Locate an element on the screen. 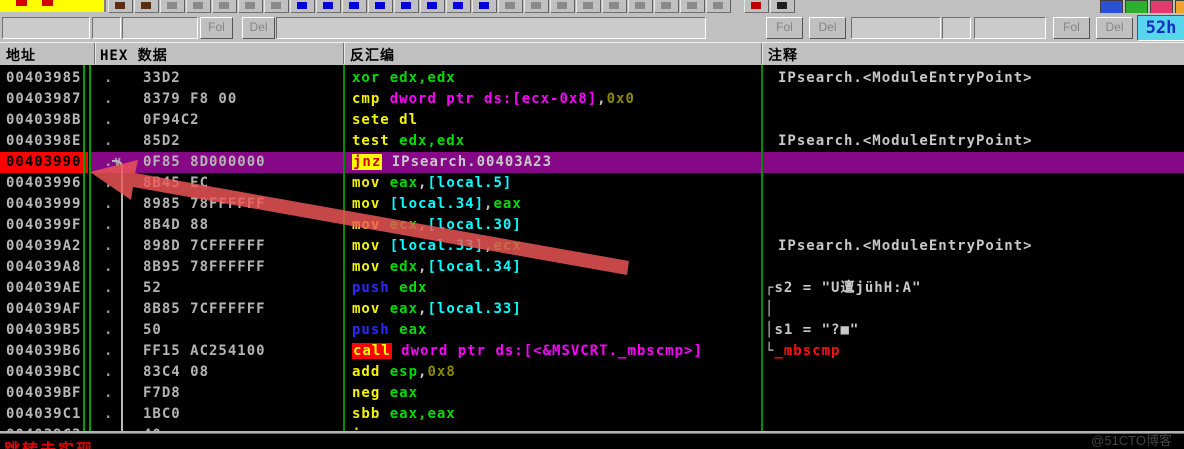 Image resolution: width=1184 pixels, height=449 pixels. disasm-cell: mov edx,[local.34] is located at coordinates (556, 267).